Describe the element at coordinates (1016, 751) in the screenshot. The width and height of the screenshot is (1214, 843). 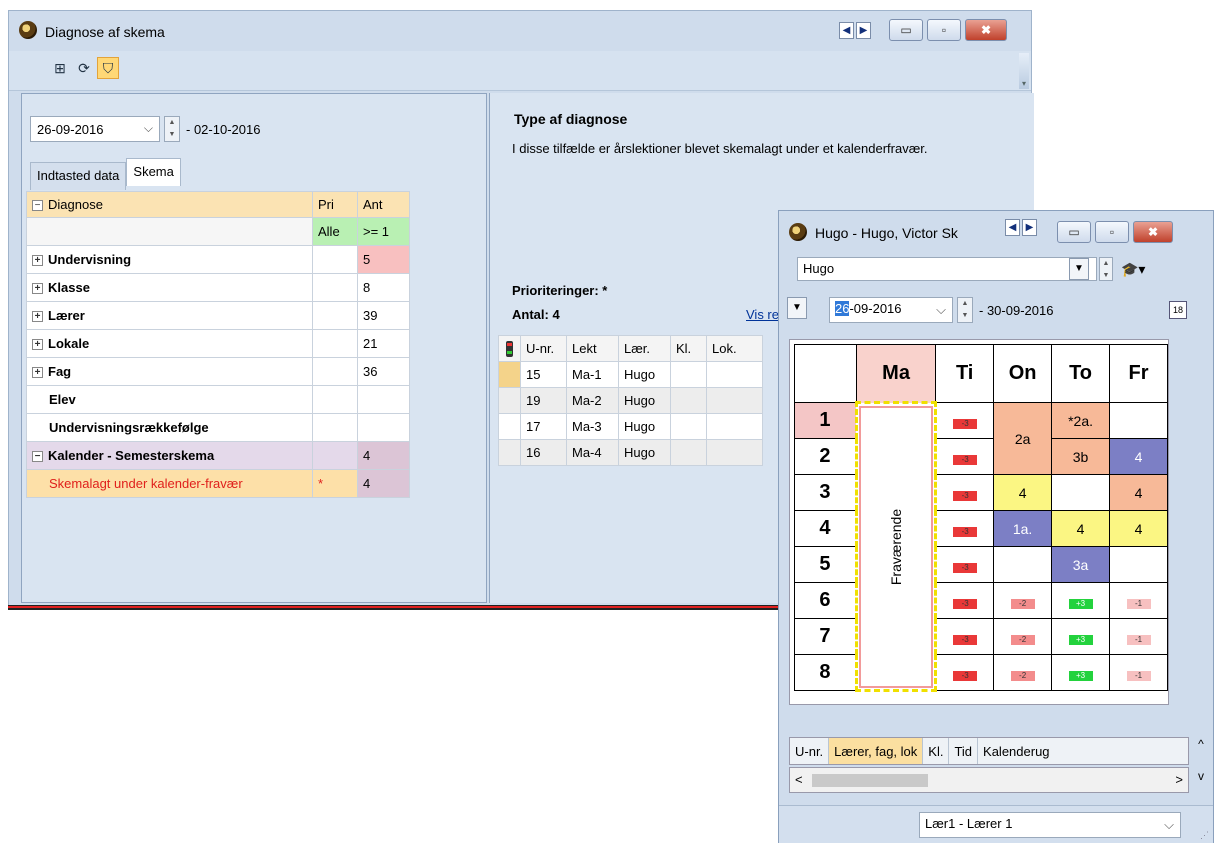
I see `tab-kalenderuge: Kalenderug` at that location.